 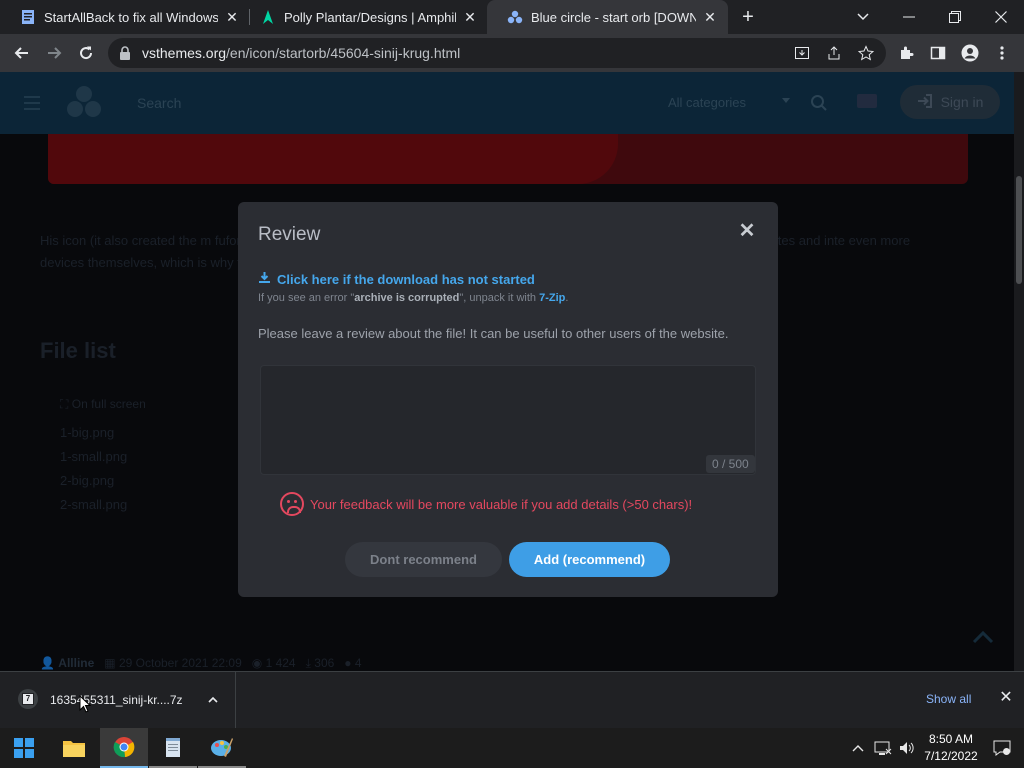 I want to click on file-explorer-icon, so click(x=74, y=748).